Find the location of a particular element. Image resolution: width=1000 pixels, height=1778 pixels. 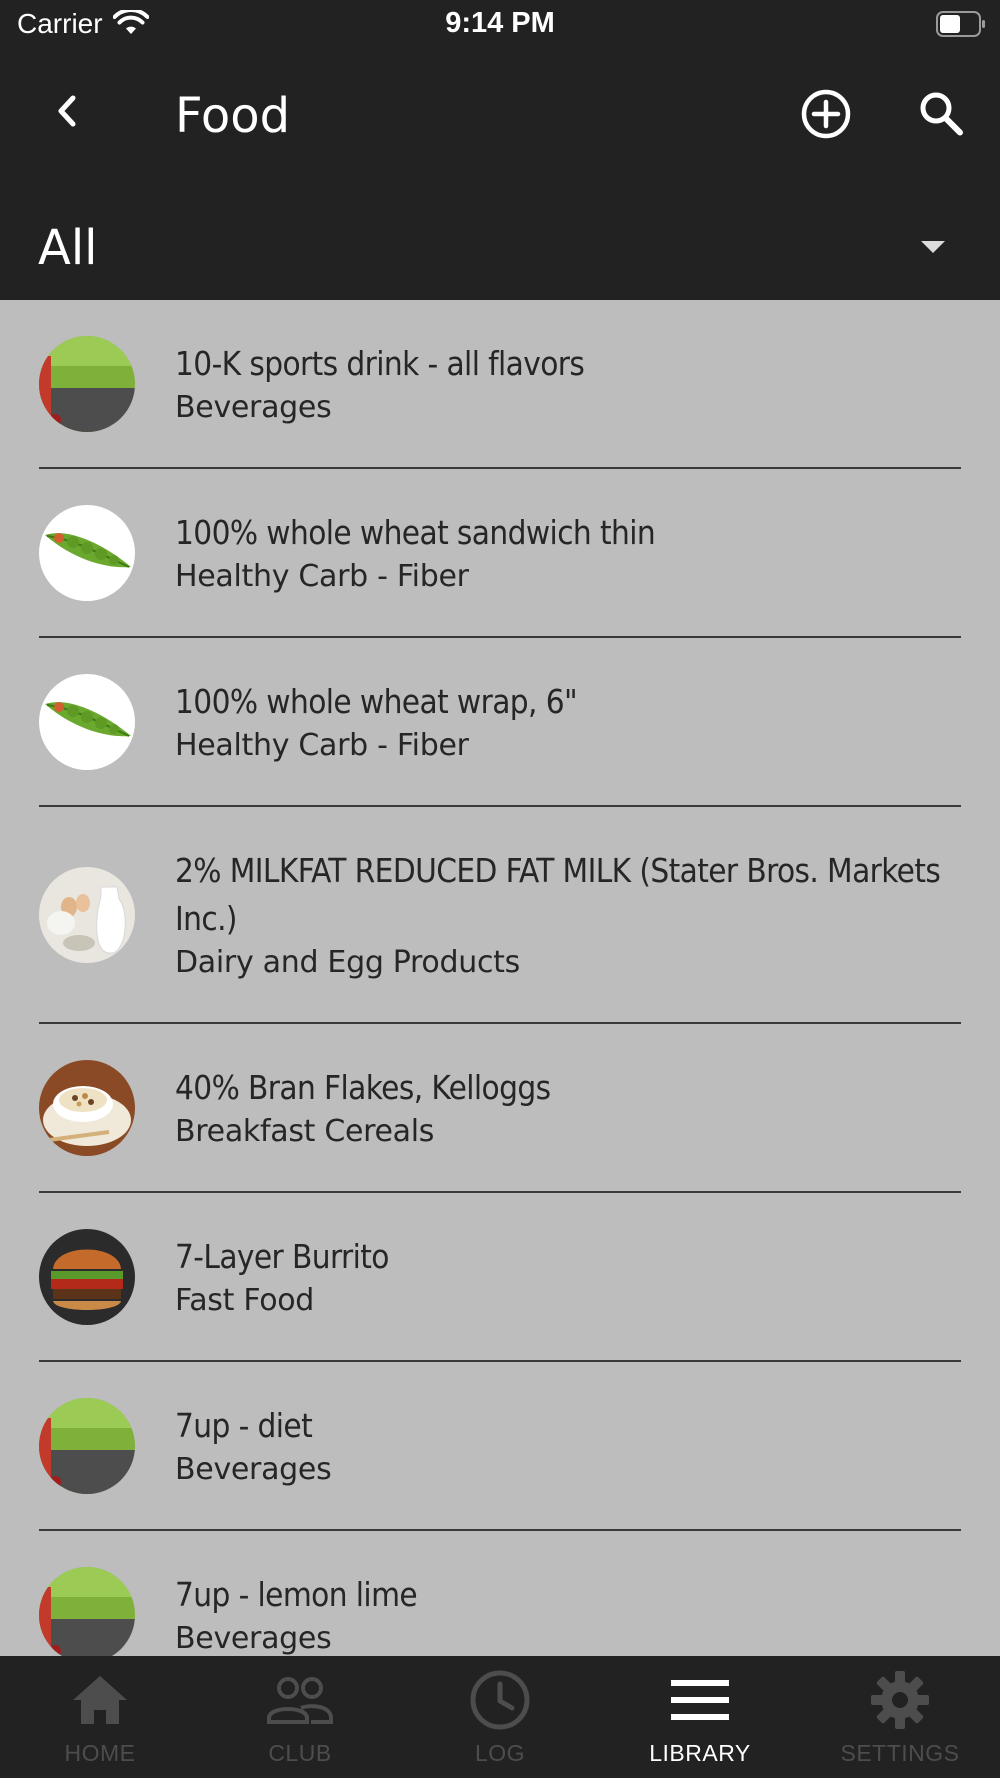

tab-home: HOME is located at coordinates (100, 1717).